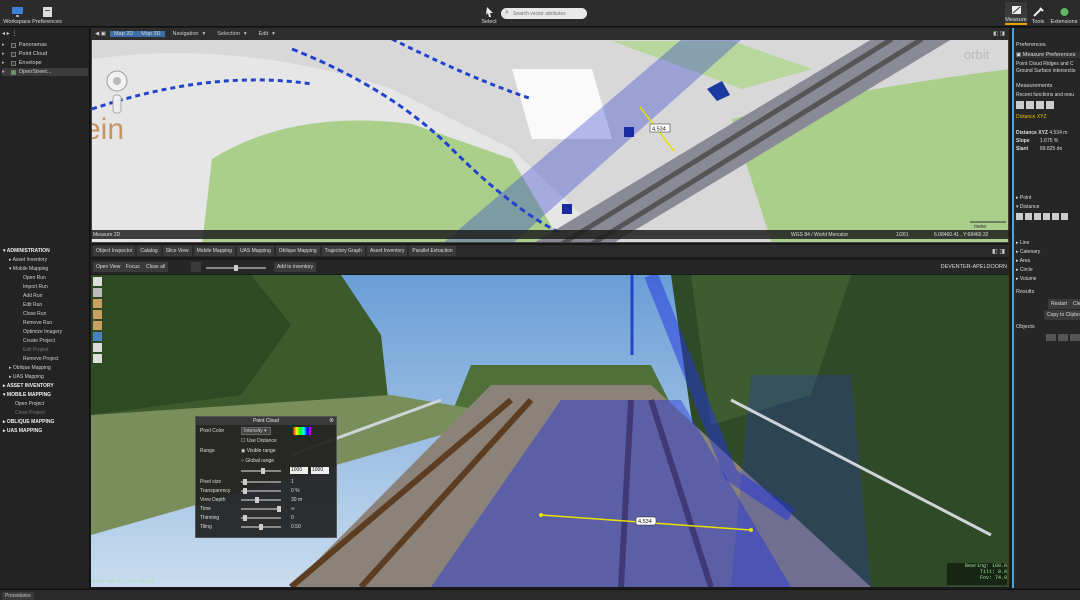  What do you see at coordinates (114, 251) in the screenshot?
I see `tab-object-inspector: Object Inspector` at bounding box center [114, 251].